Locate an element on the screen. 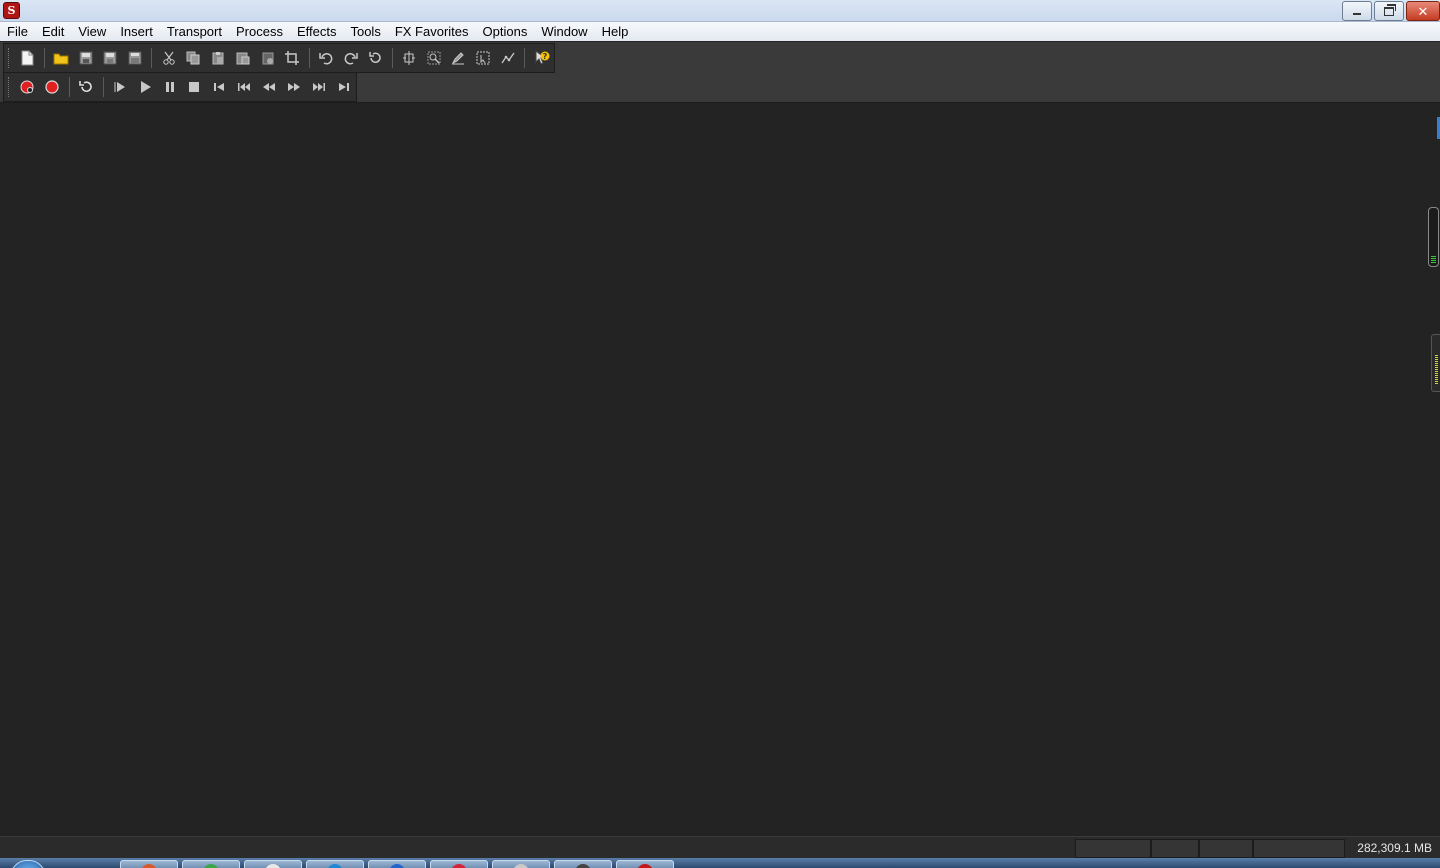 The width and height of the screenshot is (1440, 868). save-all-icon is located at coordinates (135, 58).